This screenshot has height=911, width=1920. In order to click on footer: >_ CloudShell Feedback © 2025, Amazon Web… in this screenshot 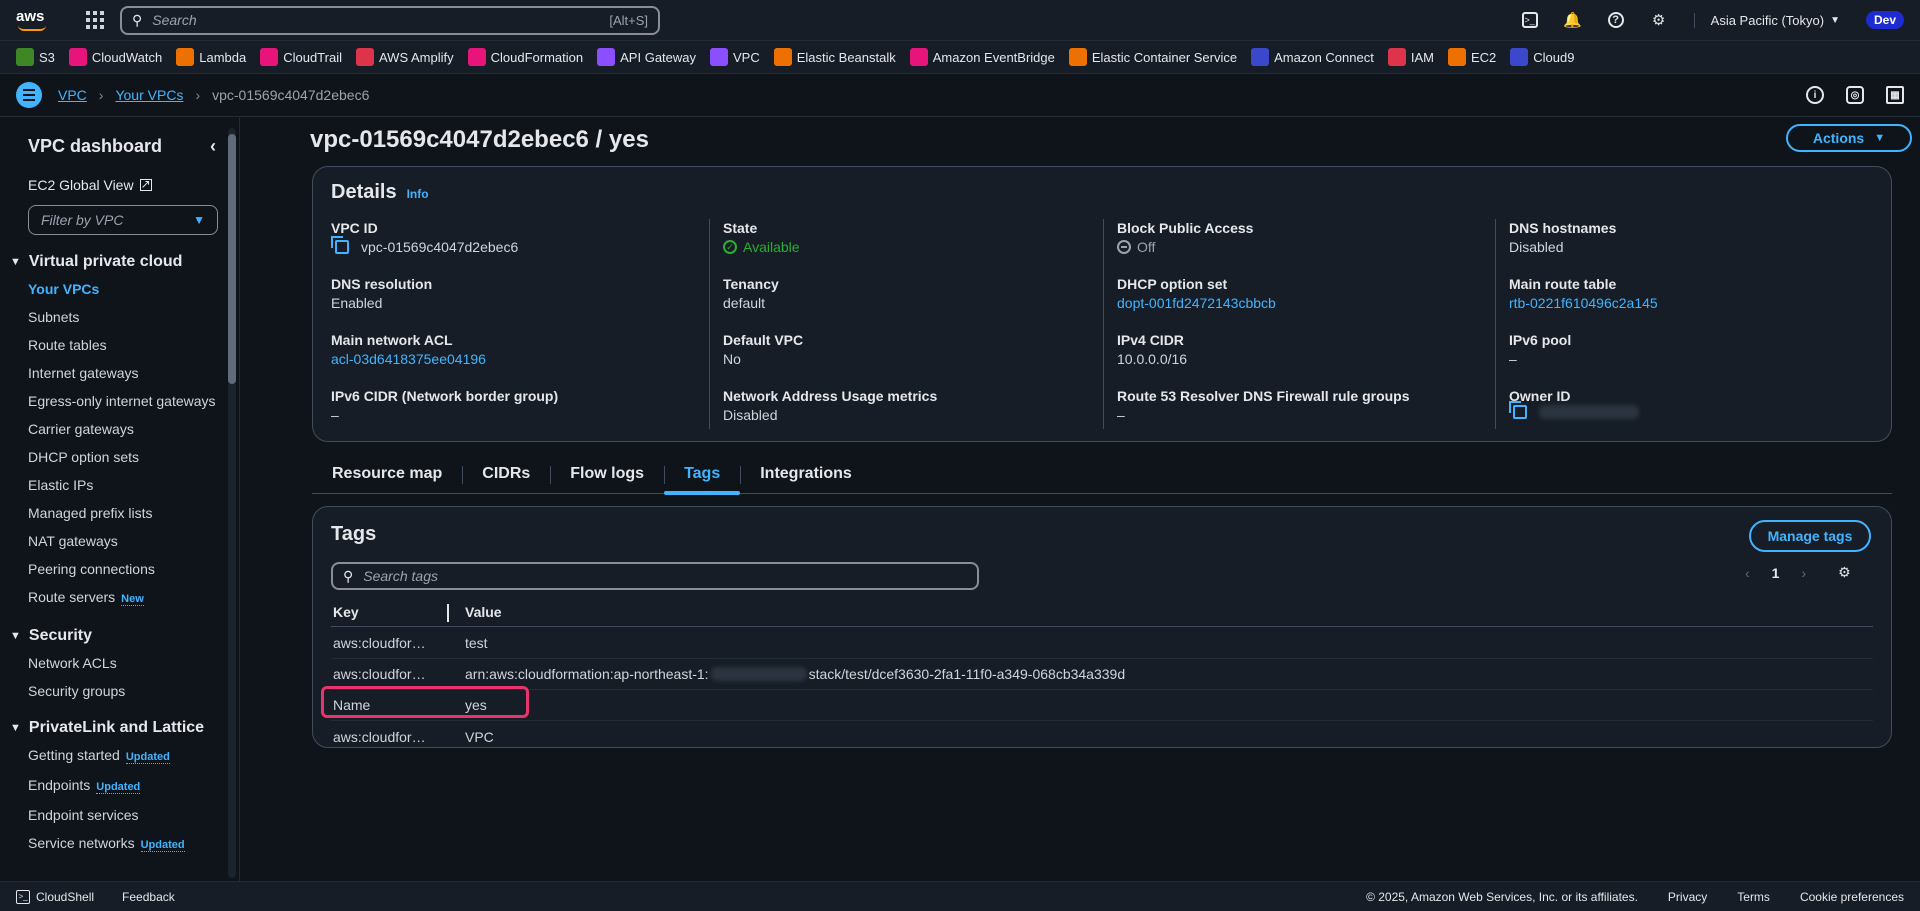, I will do `click(960, 896)`.